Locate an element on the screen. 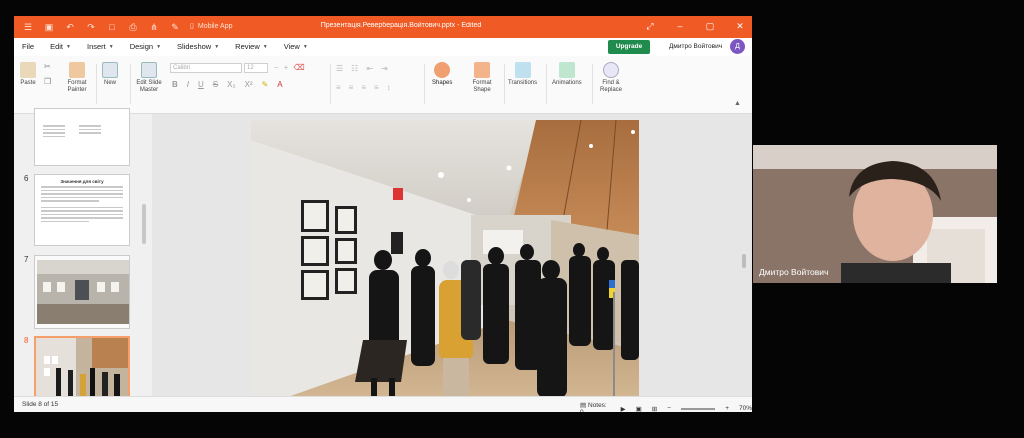  notes-icon: ▤ is located at coordinates (584, 405).